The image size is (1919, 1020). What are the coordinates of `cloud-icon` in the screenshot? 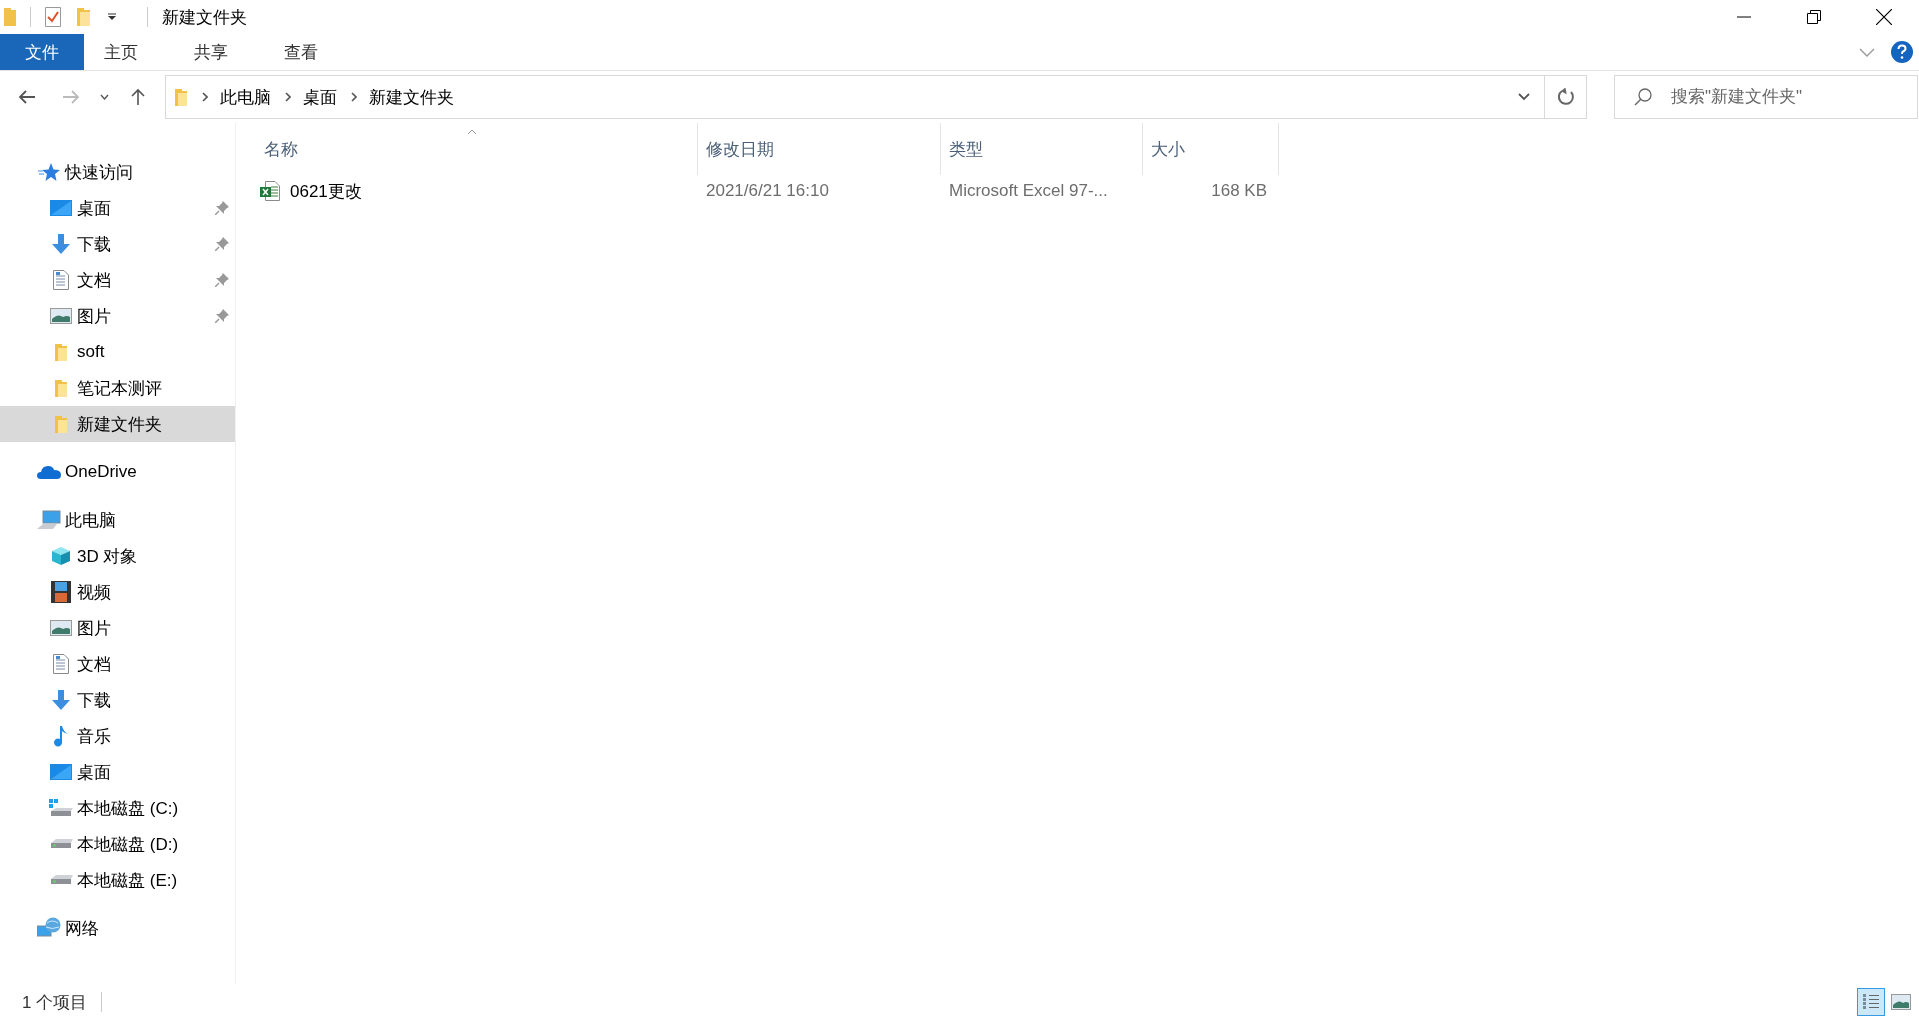 It's located at (49, 472).